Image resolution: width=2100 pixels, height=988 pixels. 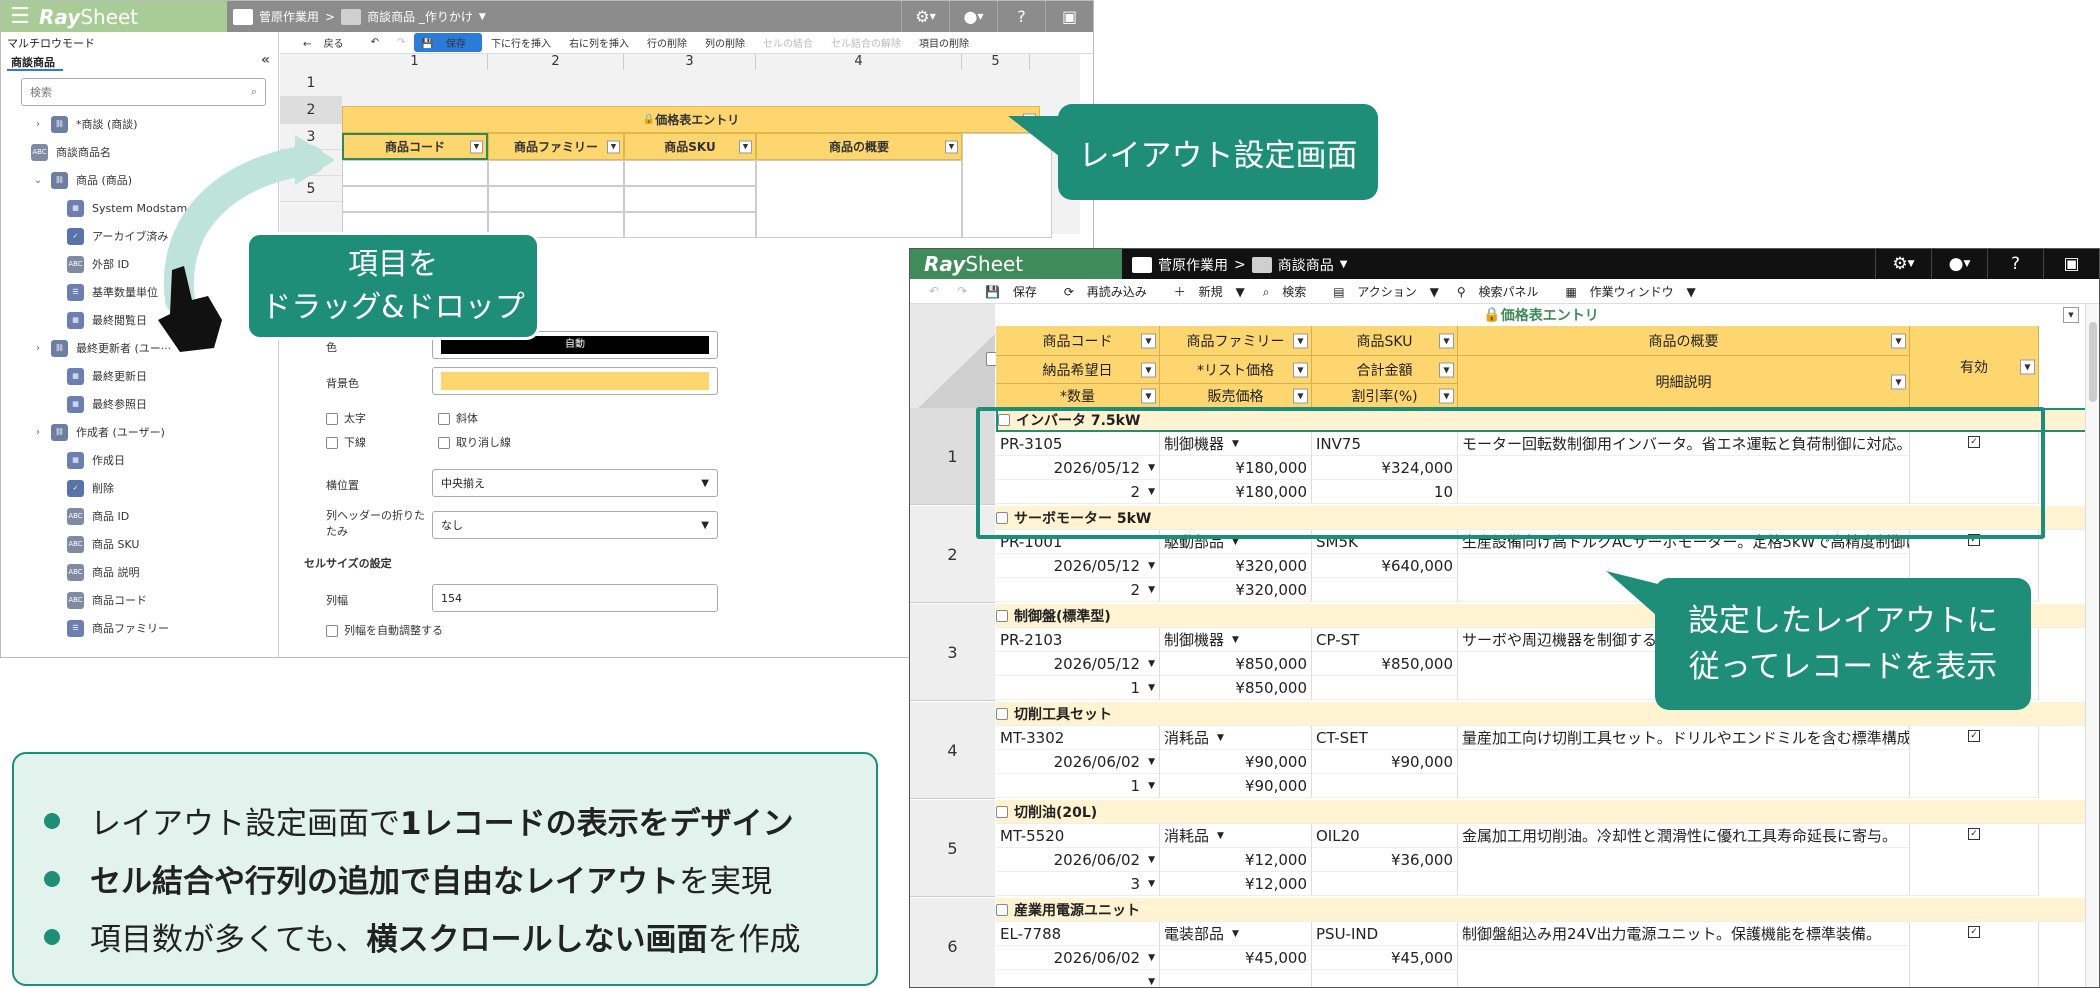 I want to click on redo-icon: ↷, so click(x=962, y=291).